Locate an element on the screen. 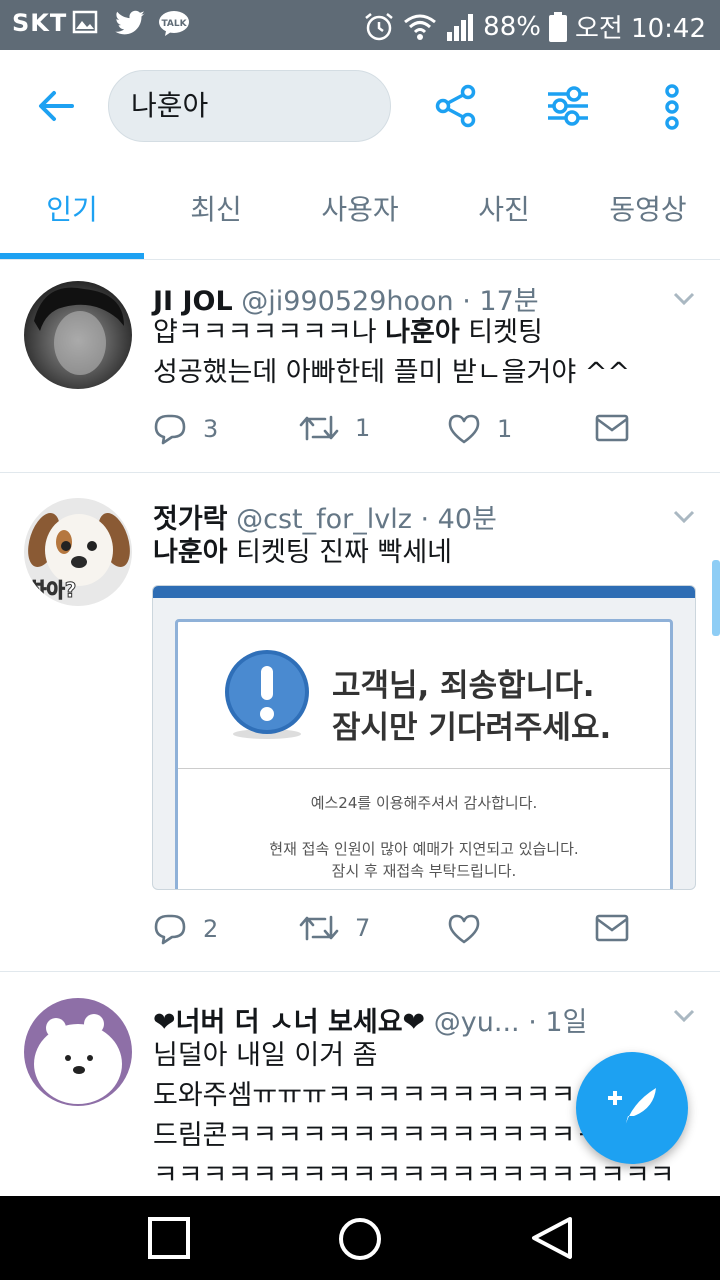 The height and width of the screenshot is (1280, 720). tab-photos: 사진 is located at coordinates (504, 210).